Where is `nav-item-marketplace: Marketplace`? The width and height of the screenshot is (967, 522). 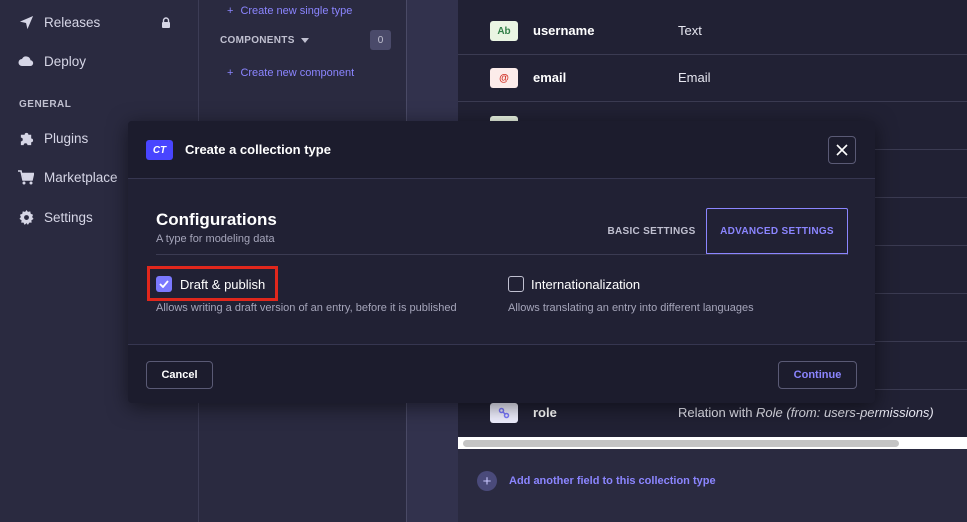 nav-item-marketplace: Marketplace is located at coordinates (68, 177).